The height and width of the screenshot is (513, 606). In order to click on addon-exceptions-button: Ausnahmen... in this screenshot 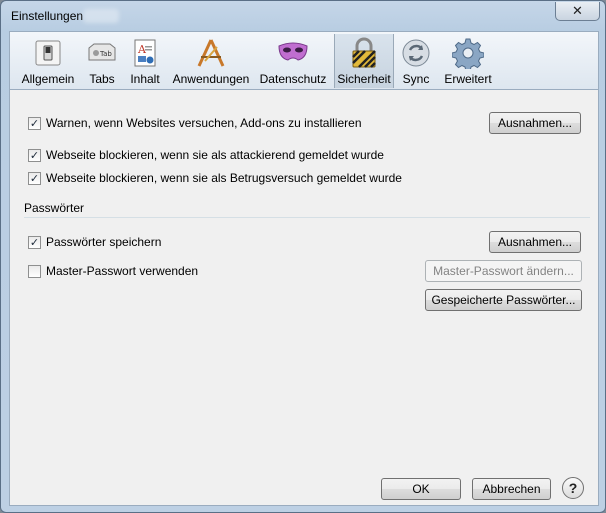, I will do `click(535, 123)`.